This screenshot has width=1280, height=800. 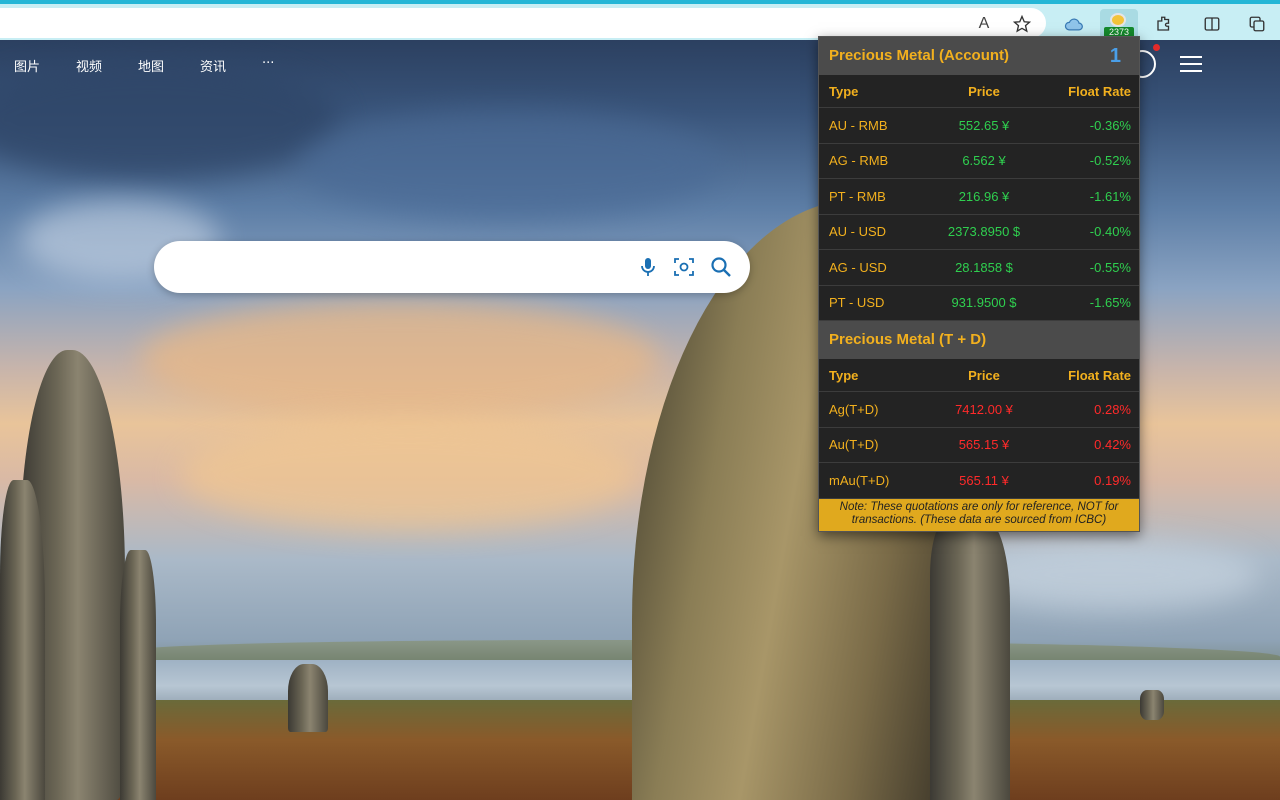 I want to click on table-row: mAu(T+D) 565.11 ¥ 0.19%, so click(x=979, y=481).